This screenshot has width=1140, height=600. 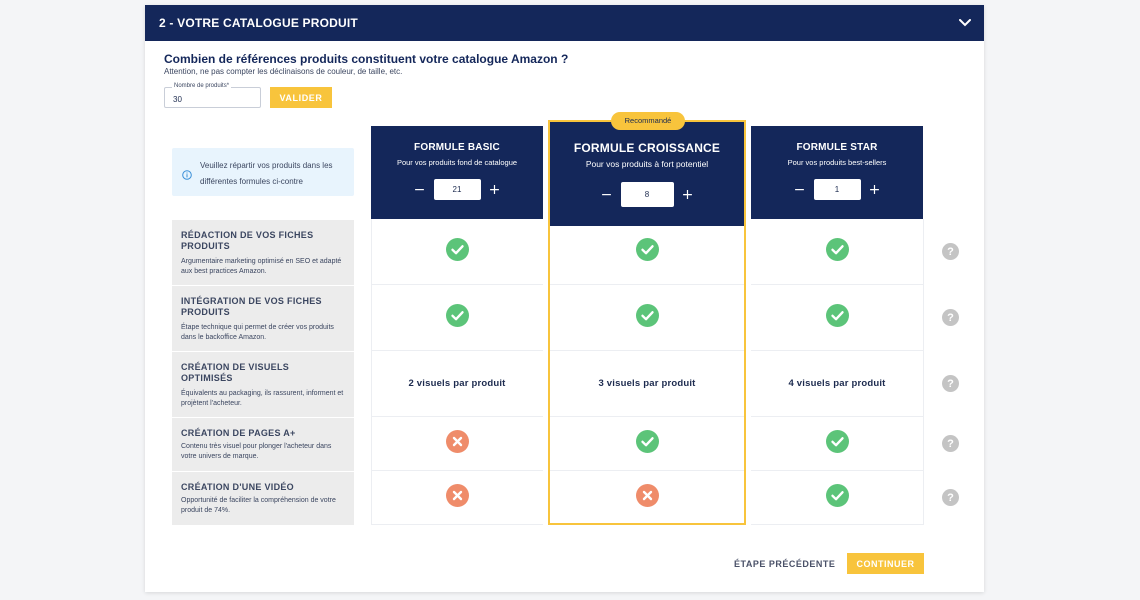 What do you see at coordinates (648, 121) in the screenshot?
I see `recommended-badge: Recommandé` at bounding box center [648, 121].